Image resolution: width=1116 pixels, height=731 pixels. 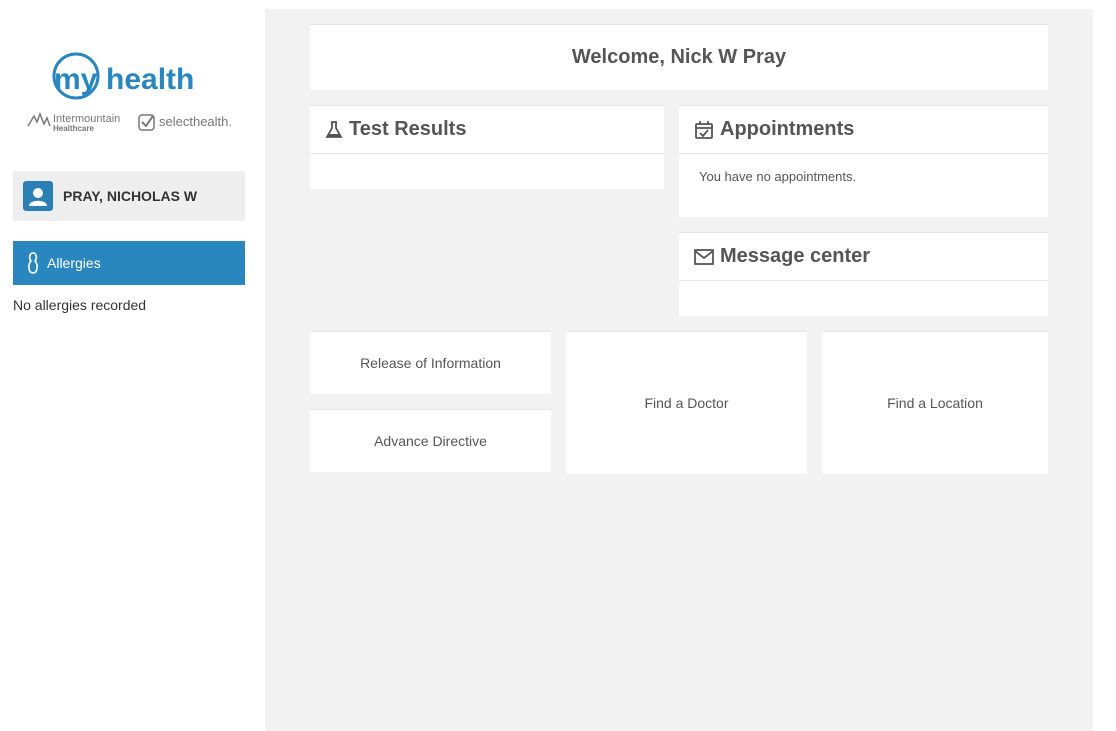 What do you see at coordinates (487, 130) in the screenshot?
I see `test-results-header: Test Results` at bounding box center [487, 130].